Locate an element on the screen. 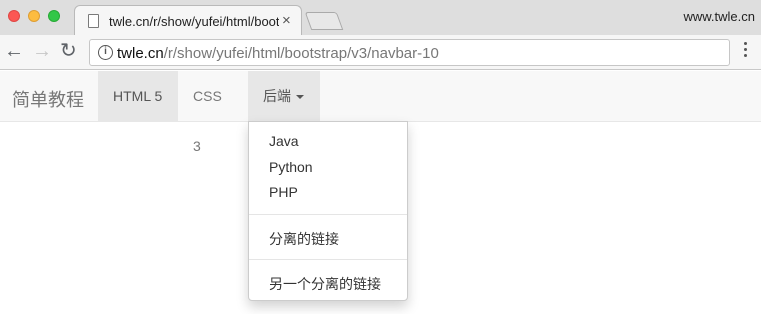 This screenshot has width=761, height=314. tab-title: twle.cn/r/show/yufei/html/boots is located at coordinates (194, 21).